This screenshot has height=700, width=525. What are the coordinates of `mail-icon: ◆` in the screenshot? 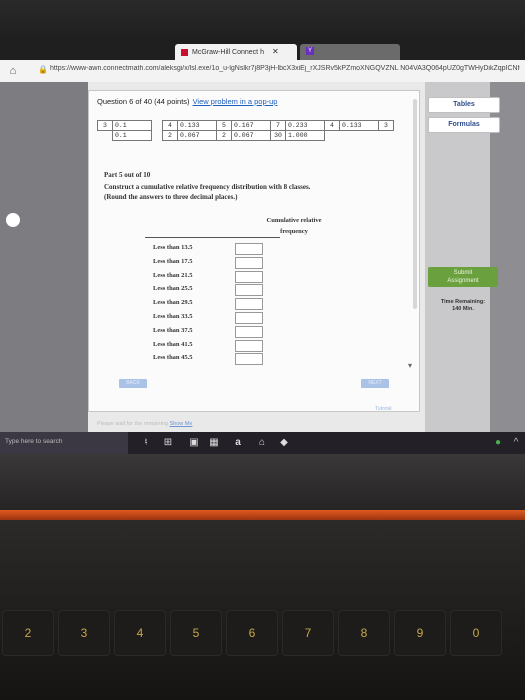 It's located at (284, 443).